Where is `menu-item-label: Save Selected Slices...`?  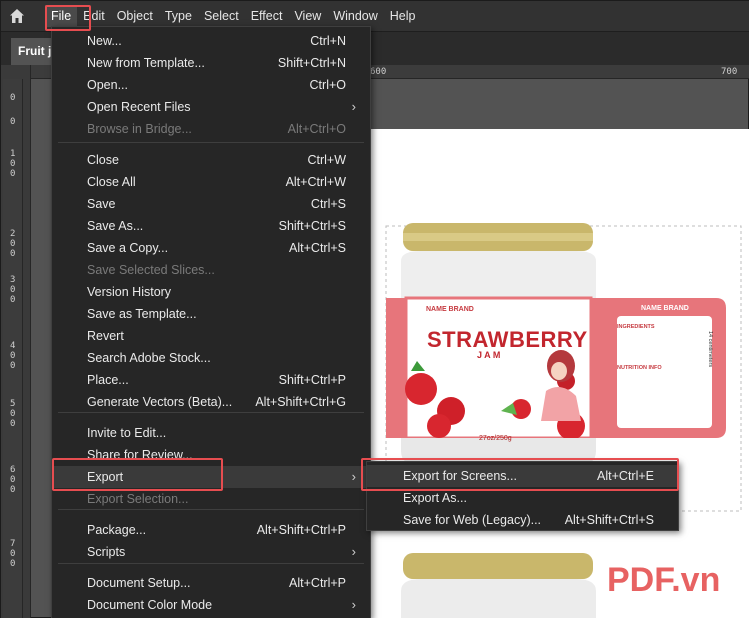 menu-item-label: Save Selected Slices... is located at coordinates (151, 270).